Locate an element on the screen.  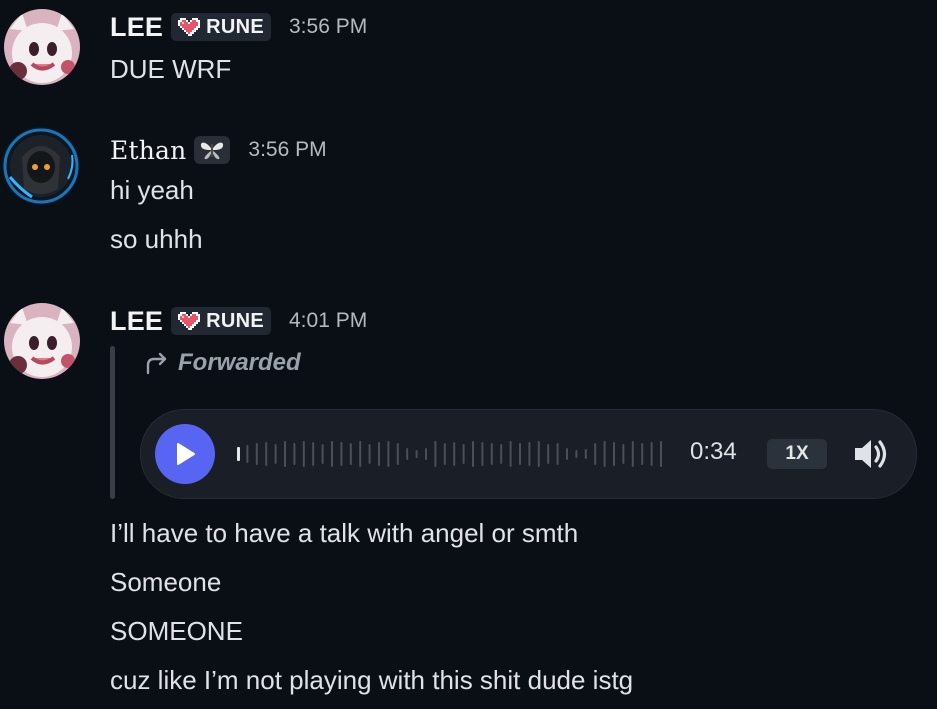
play-icon is located at coordinates (186, 454).